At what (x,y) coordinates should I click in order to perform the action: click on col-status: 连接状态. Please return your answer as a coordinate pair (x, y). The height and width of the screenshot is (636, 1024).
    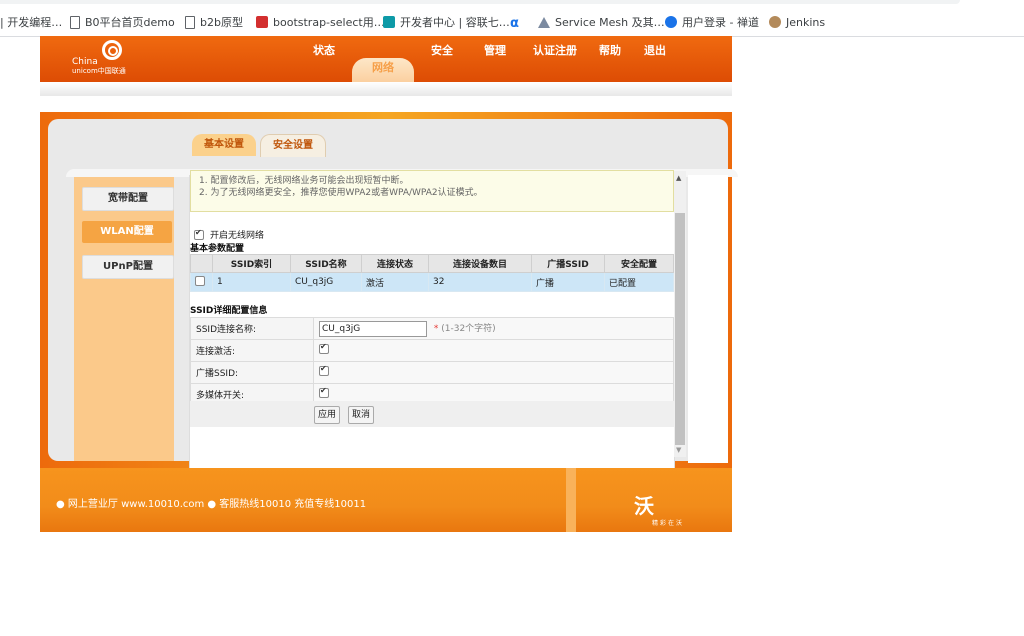
    Looking at the image, I should click on (395, 263).